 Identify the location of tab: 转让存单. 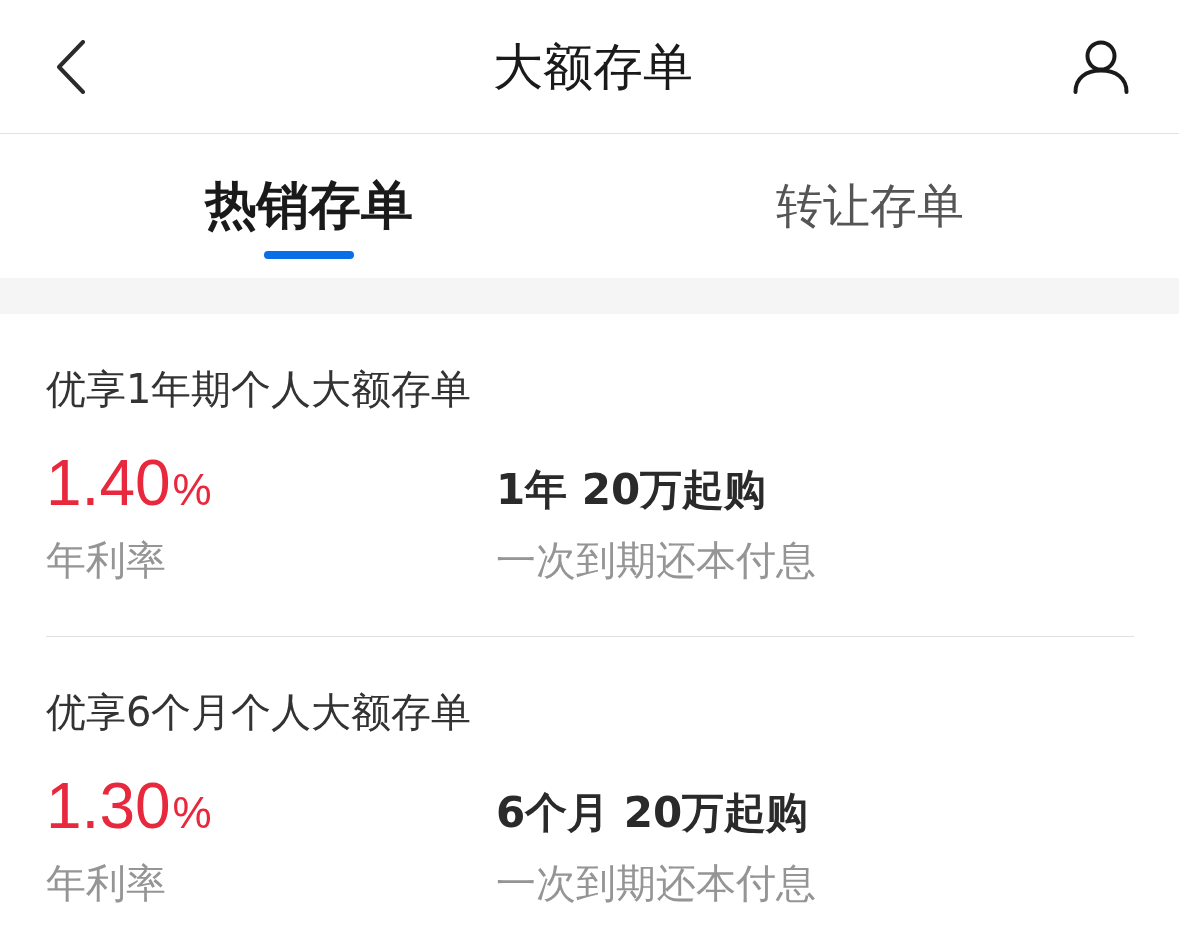
(870, 206).